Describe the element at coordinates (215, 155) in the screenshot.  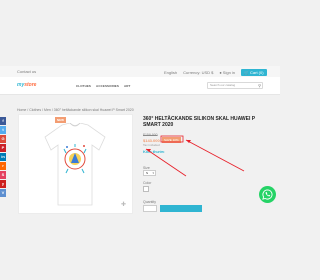
I see `arrow-line-discount` at that location.